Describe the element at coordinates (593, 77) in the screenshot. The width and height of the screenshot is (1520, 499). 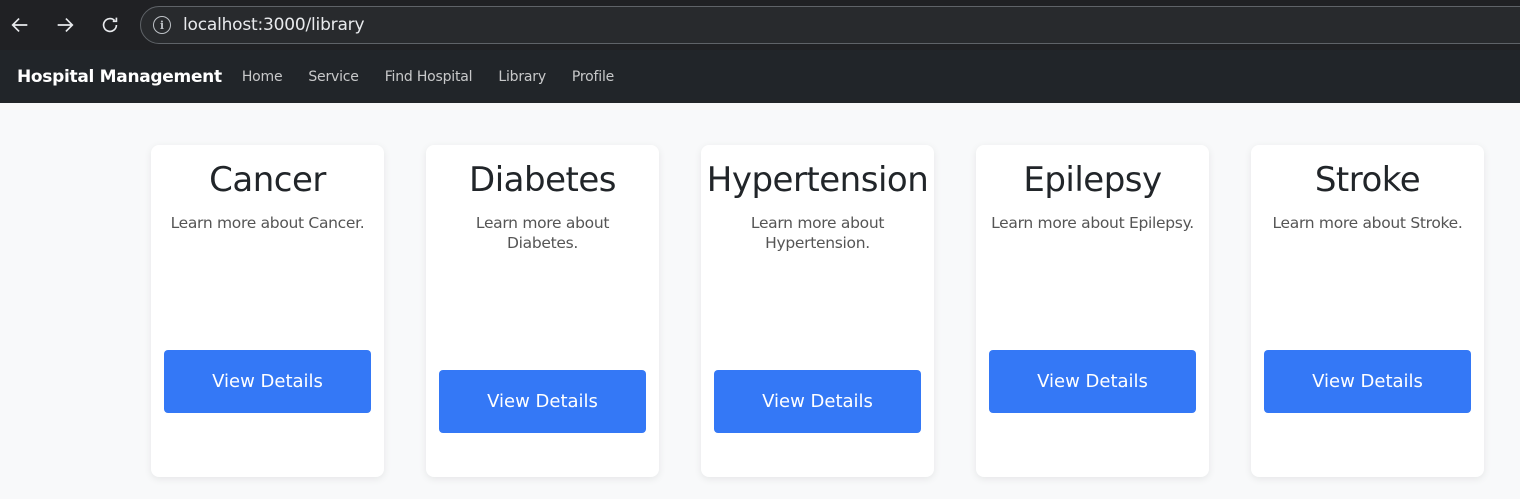
I see `nav-link-profile: Profile` at that location.